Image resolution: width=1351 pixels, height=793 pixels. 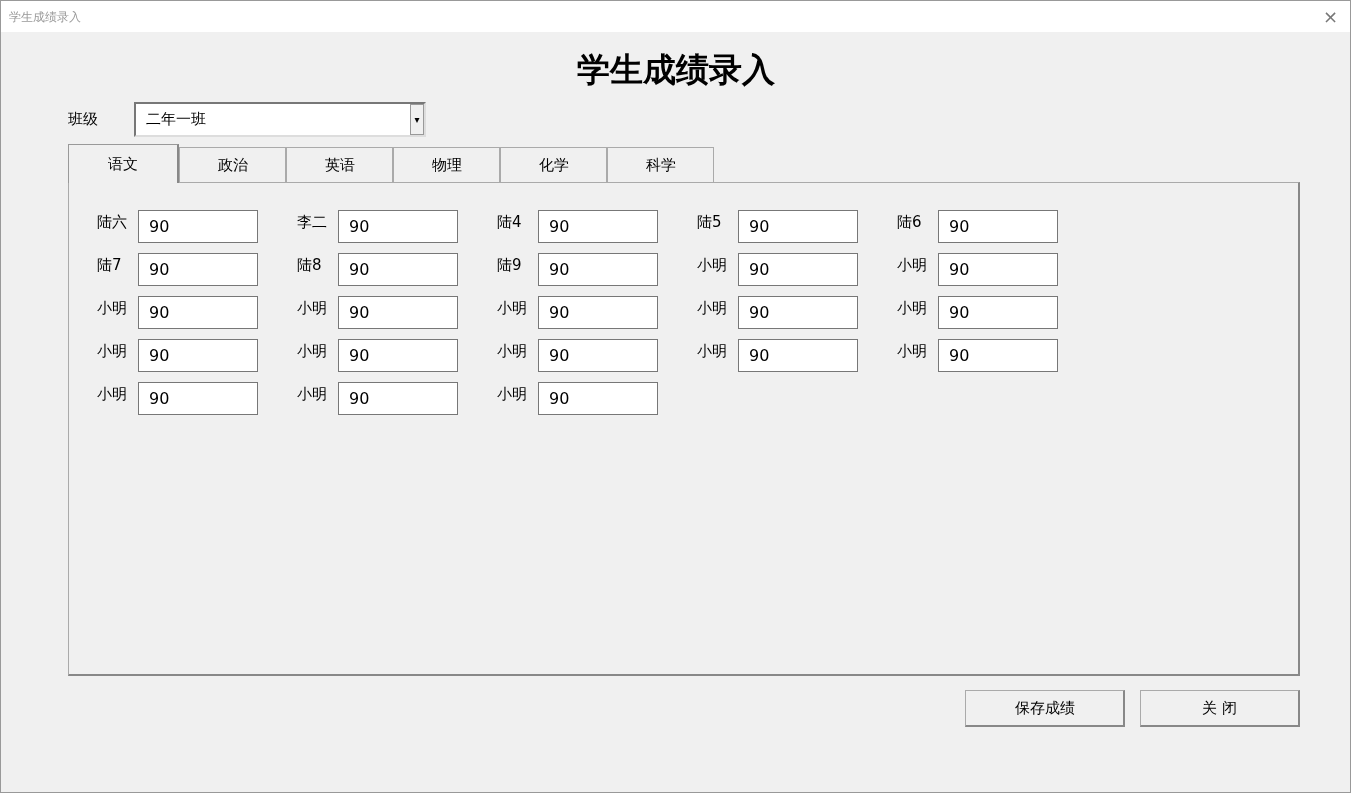 I want to click on form-heading: 学生成绩录入, so click(x=675, y=70).